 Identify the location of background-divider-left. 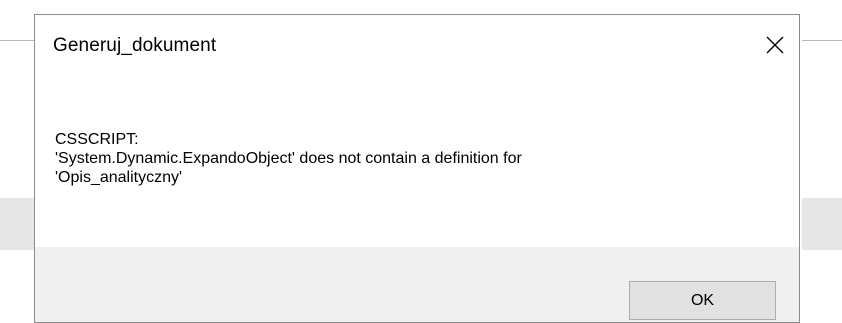
(17, 40).